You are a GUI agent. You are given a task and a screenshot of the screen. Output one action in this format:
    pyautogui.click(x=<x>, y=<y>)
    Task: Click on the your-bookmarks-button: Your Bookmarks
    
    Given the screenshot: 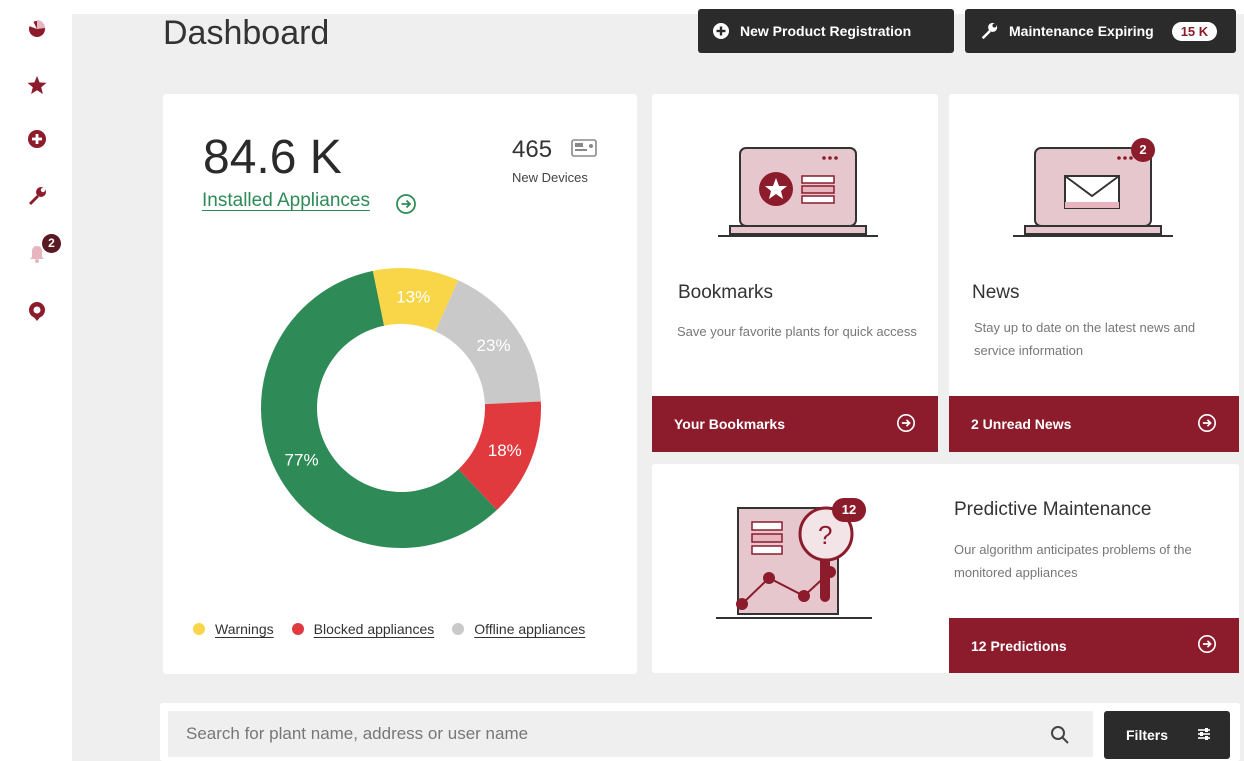 What is the action you would take?
    pyautogui.click(x=795, y=424)
    